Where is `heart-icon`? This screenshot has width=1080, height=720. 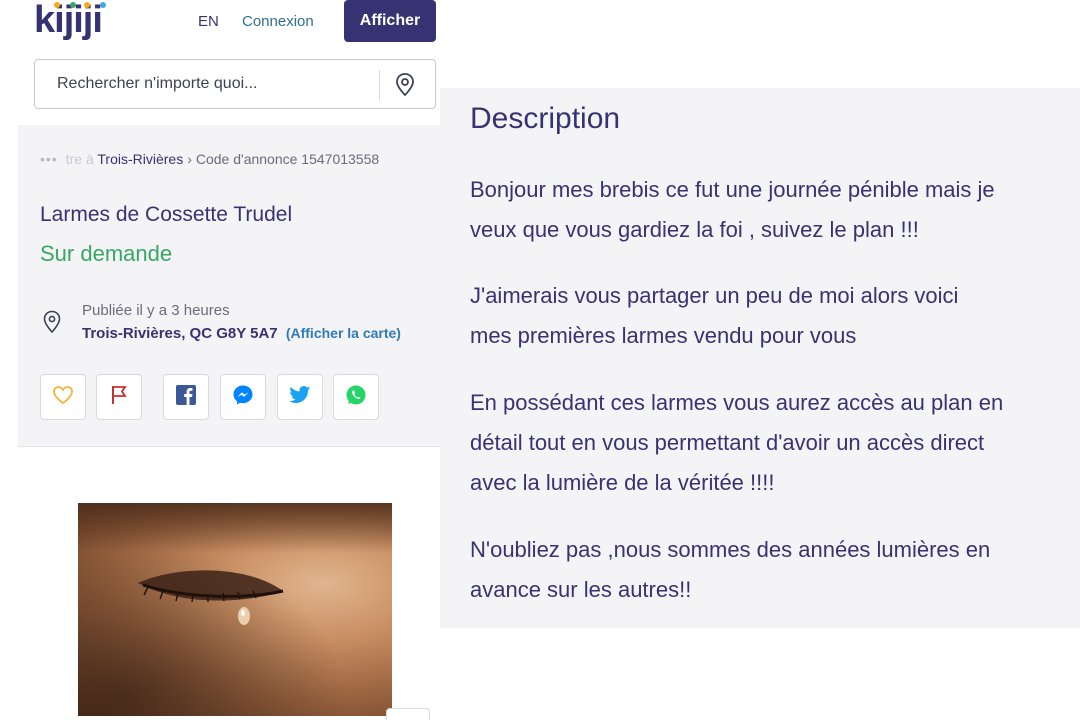 heart-icon is located at coordinates (63, 397).